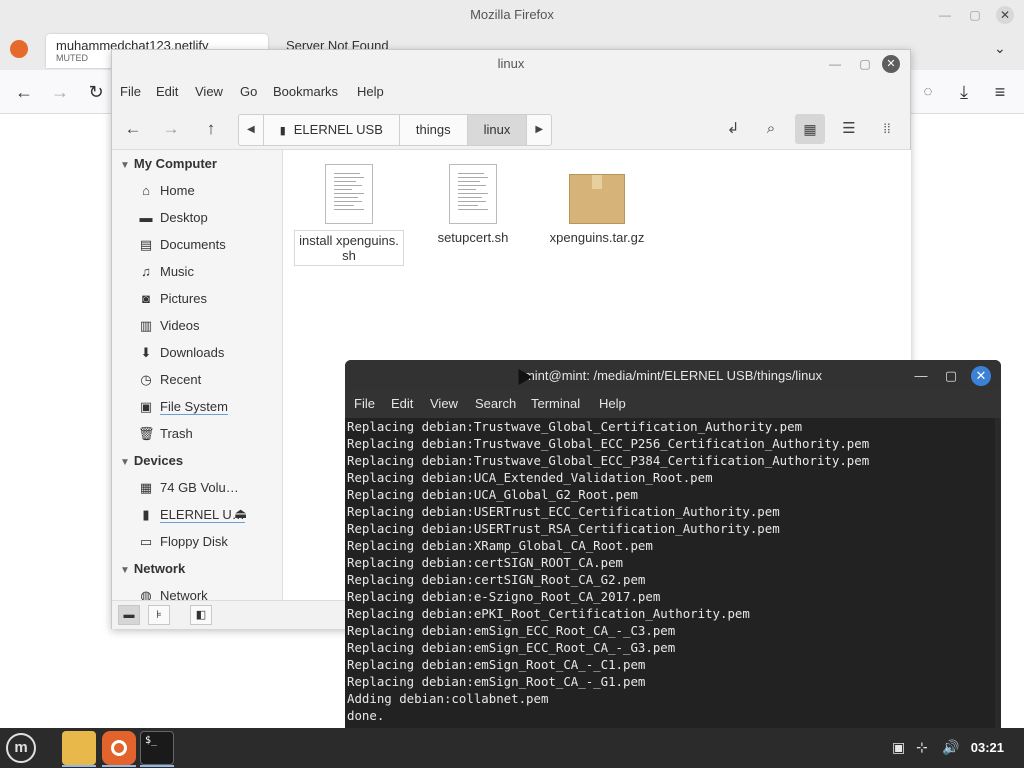  Describe the element at coordinates (921, 376) in the screenshot. I see `terminal-minimize-button: —` at that location.